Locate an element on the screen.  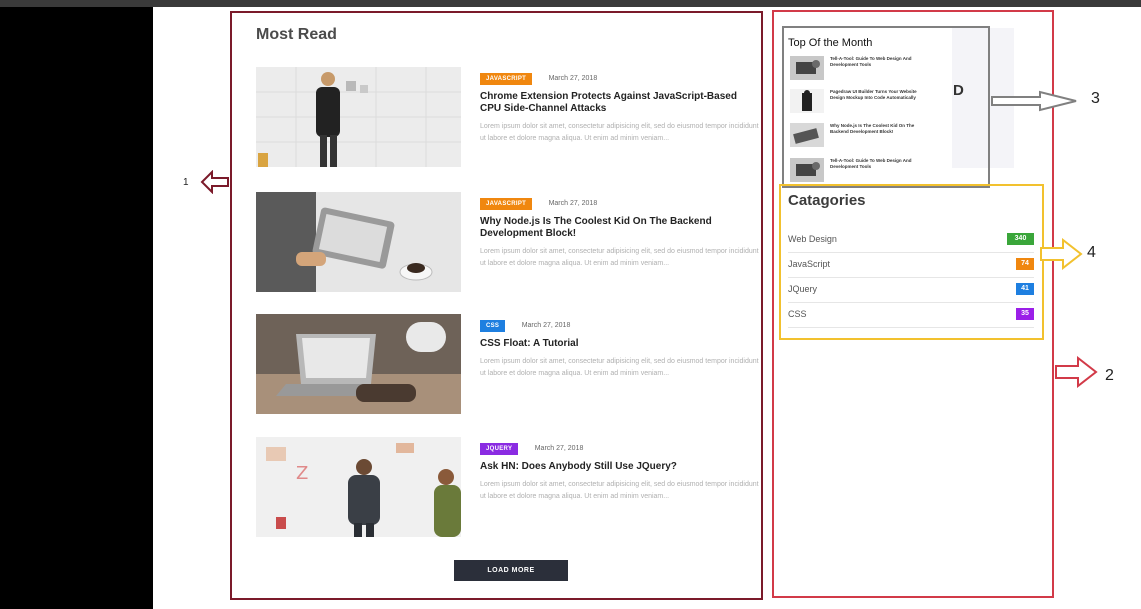
annotation-label-4: 4 is located at coordinates (1091, 252).